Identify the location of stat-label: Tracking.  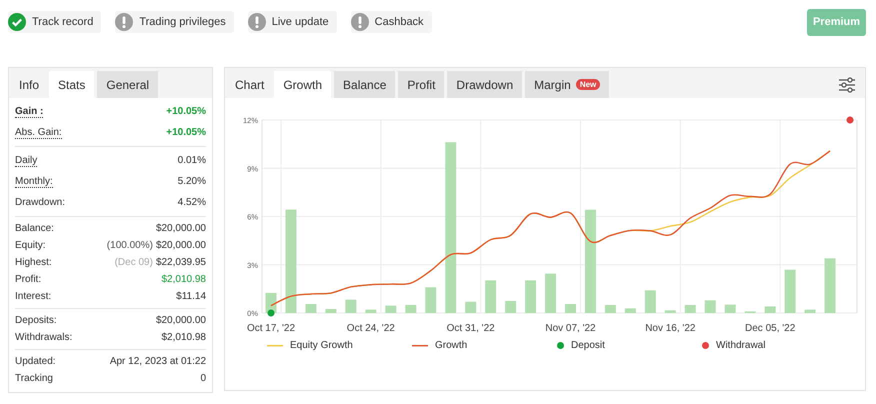
(34, 378).